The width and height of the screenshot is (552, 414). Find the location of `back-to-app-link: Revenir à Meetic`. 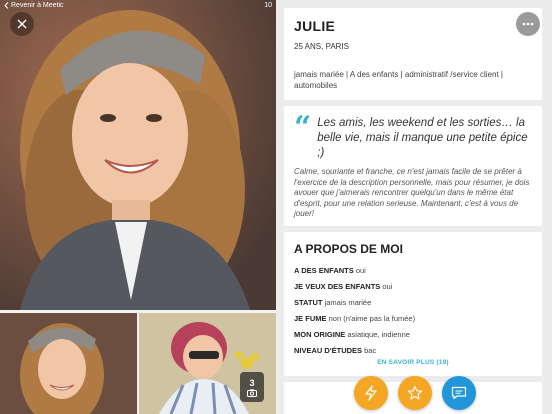

back-to-app-link: Revenir à Meetic is located at coordinates (34, 5).